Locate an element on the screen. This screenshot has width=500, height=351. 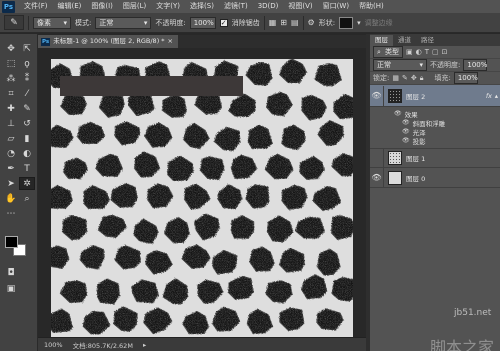
menu-view: 视图(V) is located at coordinates (300, 6).